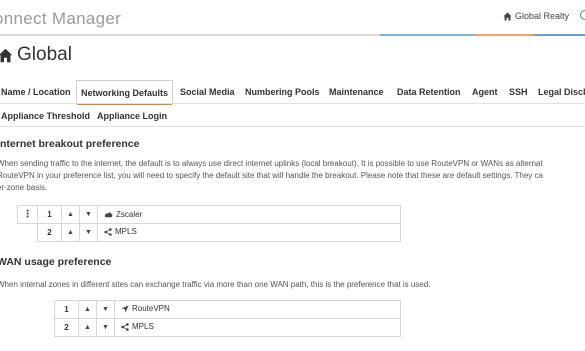 This screenshot has height=351, width=585. I want to click on tab-ssh: SSH, so click(518, 92).